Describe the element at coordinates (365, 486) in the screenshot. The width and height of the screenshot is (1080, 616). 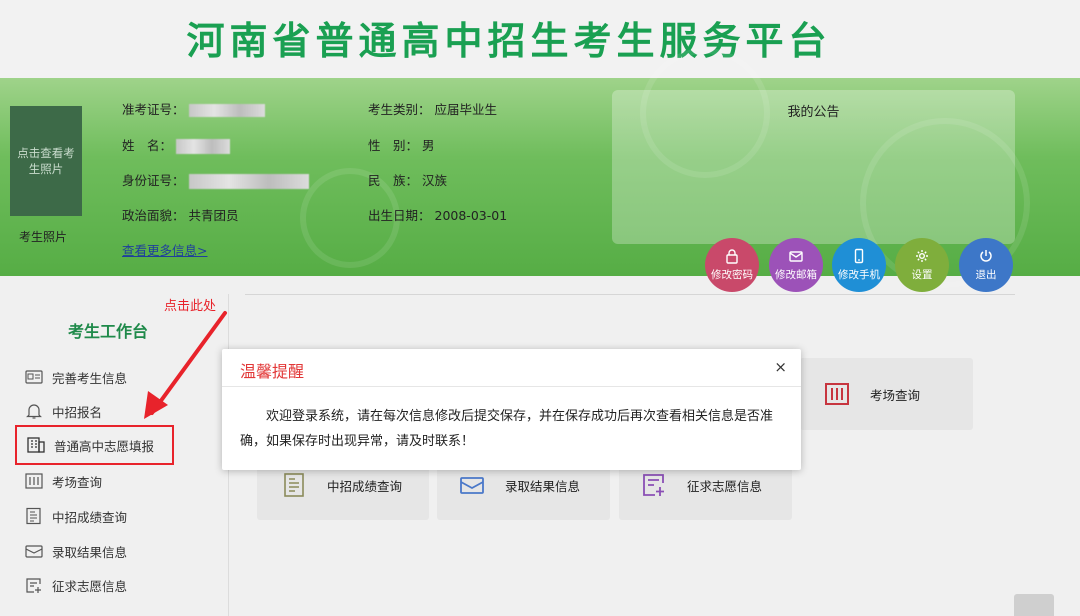
I see `card-label: 中招成绩查询` at that location.